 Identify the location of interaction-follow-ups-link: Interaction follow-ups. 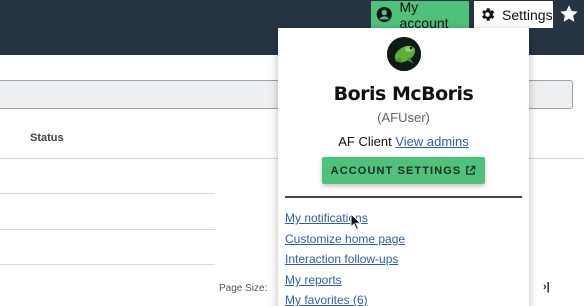
(341, 259).